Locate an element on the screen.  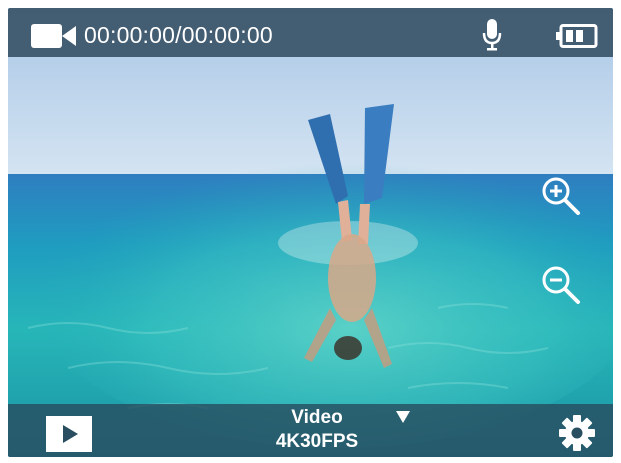
mode-selector: Video 4K30FPS is located at coordinates (341, 431).